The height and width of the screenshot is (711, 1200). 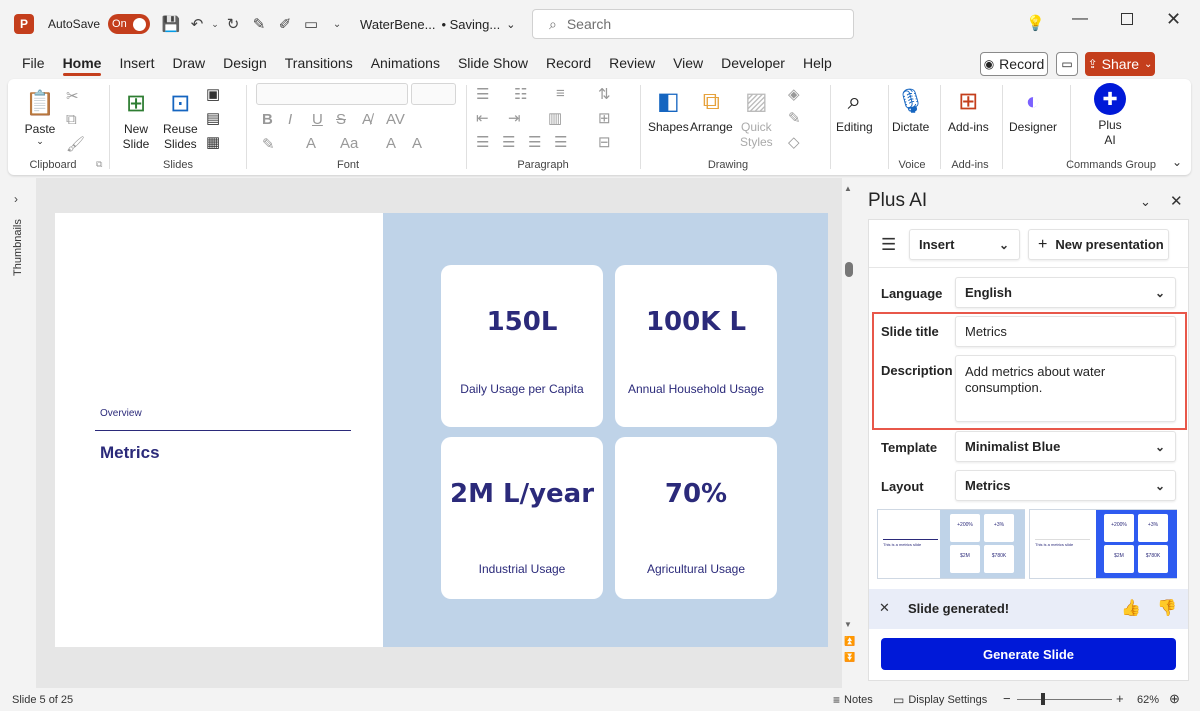 I want to click on tab-draw: Draw, so click(x=188, y=63).